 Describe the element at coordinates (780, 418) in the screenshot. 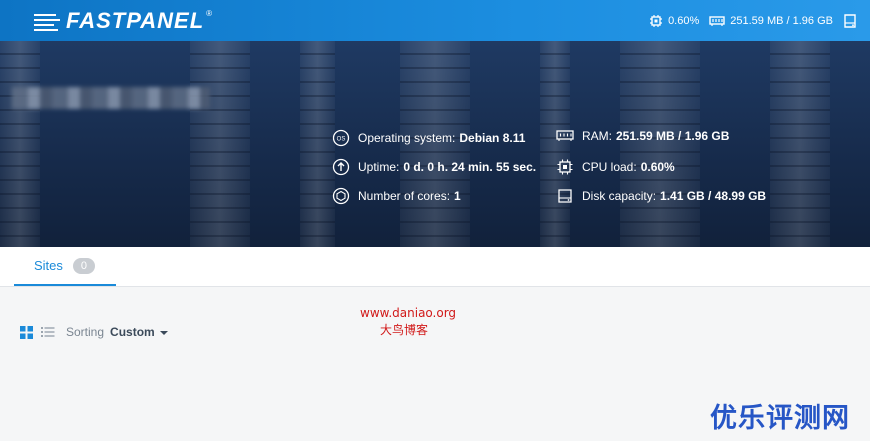

I see `watermark-brand: 优乐评测网` at that location.